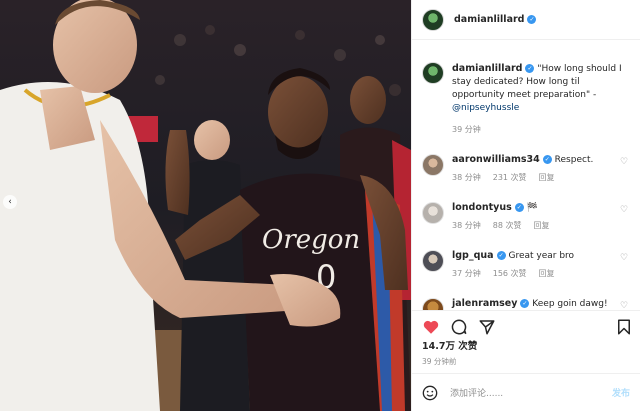 The width and height of the screenshot is (640, 411). What do you see at coordinates (466, 129) in the screenshot?
I see `caption-time: 39 分钟` at bounding box center [466, 129].